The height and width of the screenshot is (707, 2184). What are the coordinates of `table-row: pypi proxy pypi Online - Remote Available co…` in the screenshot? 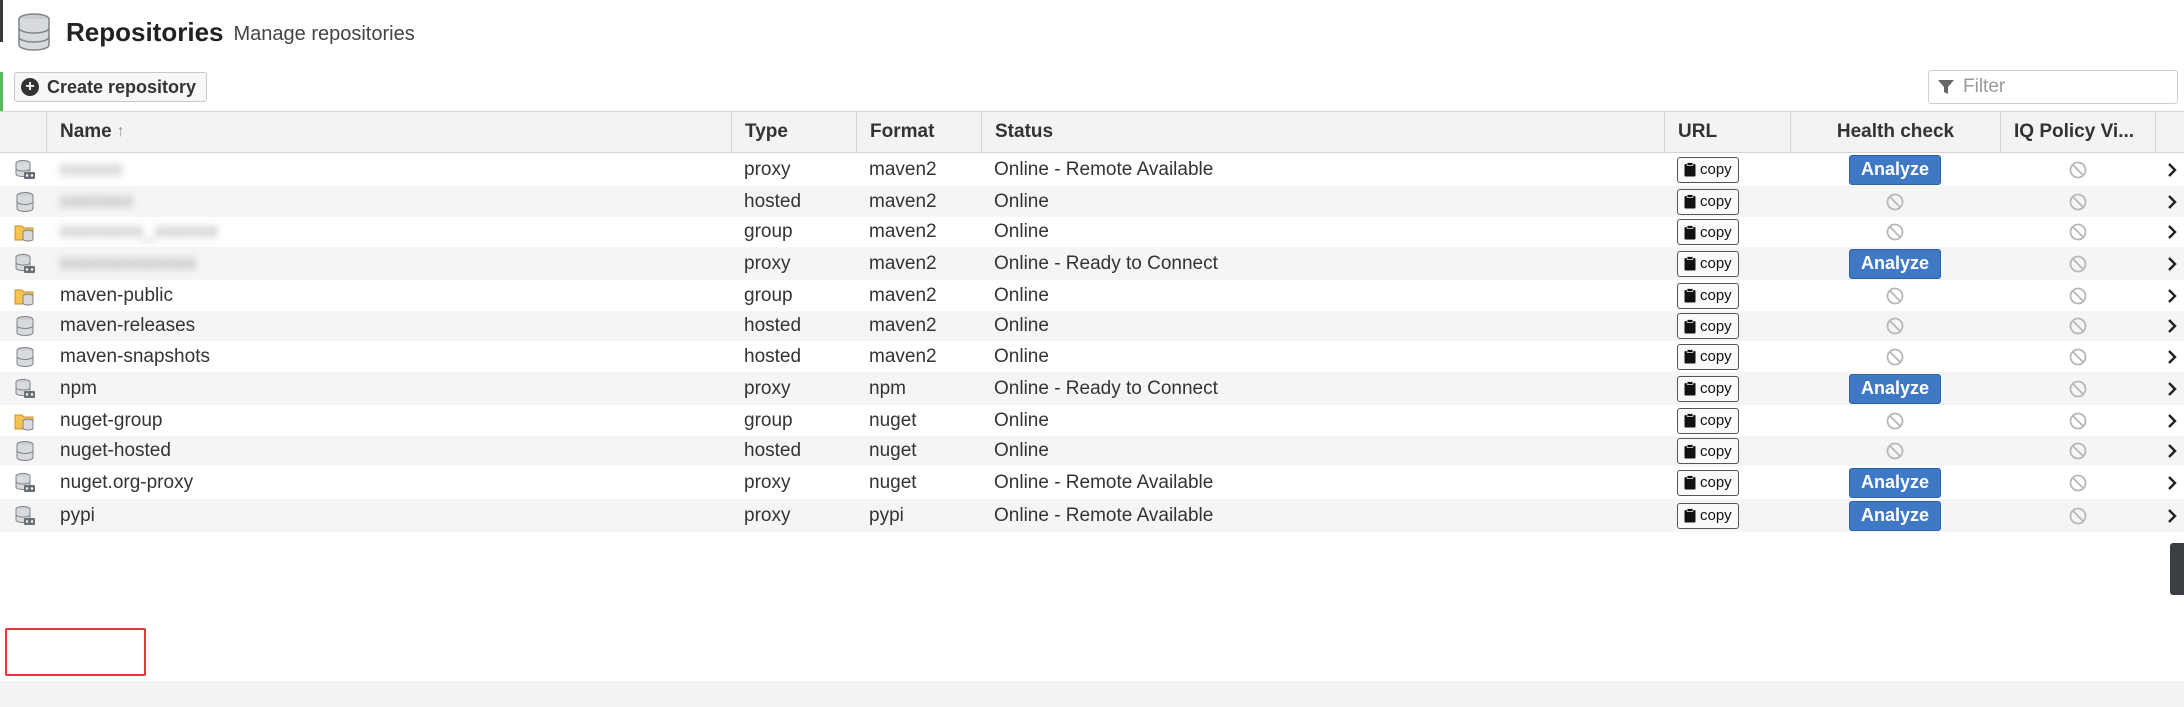 It's located at (1092, 515).